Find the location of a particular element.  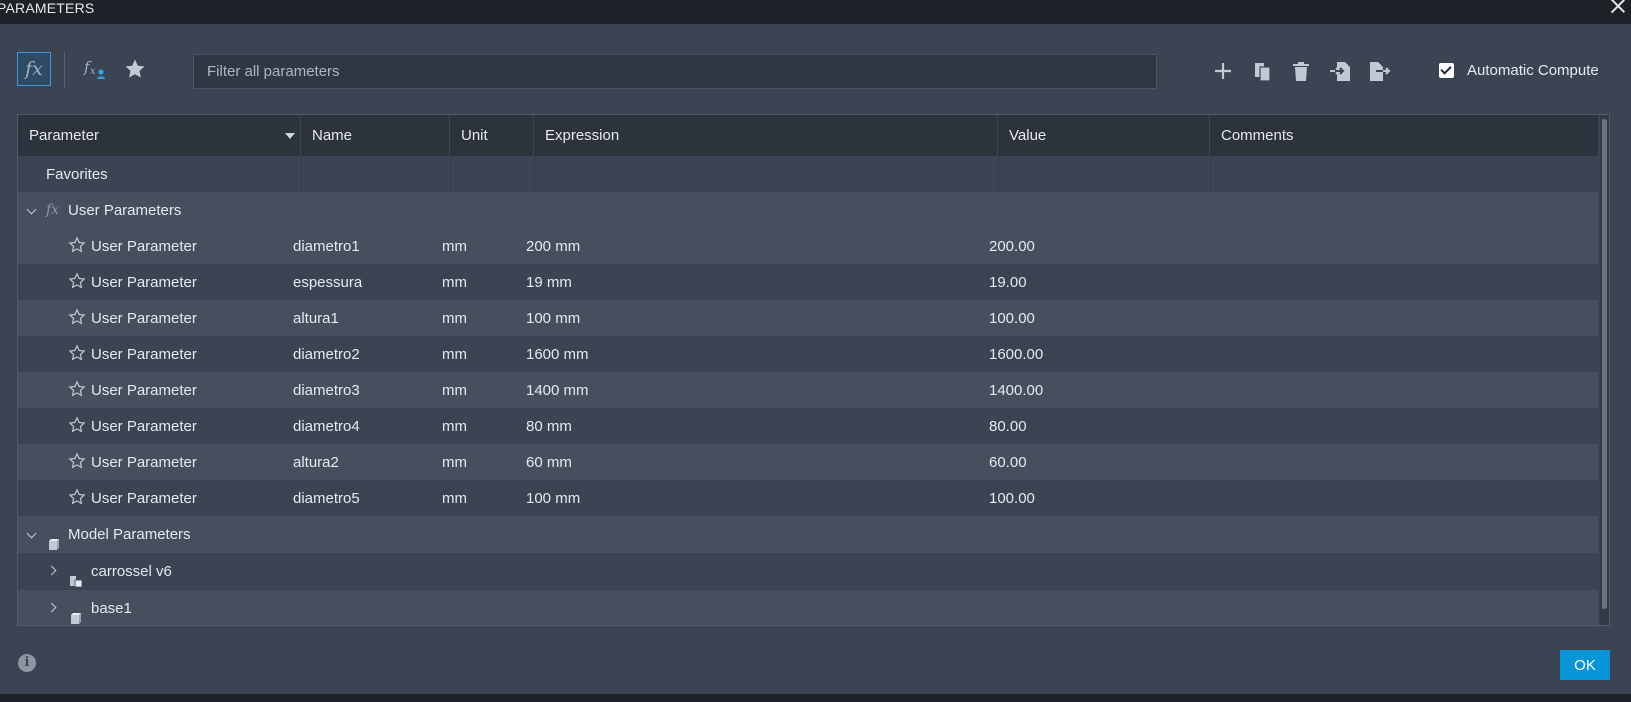

column-header-parameter-label: Parameter is located at coordinates (64, 135).